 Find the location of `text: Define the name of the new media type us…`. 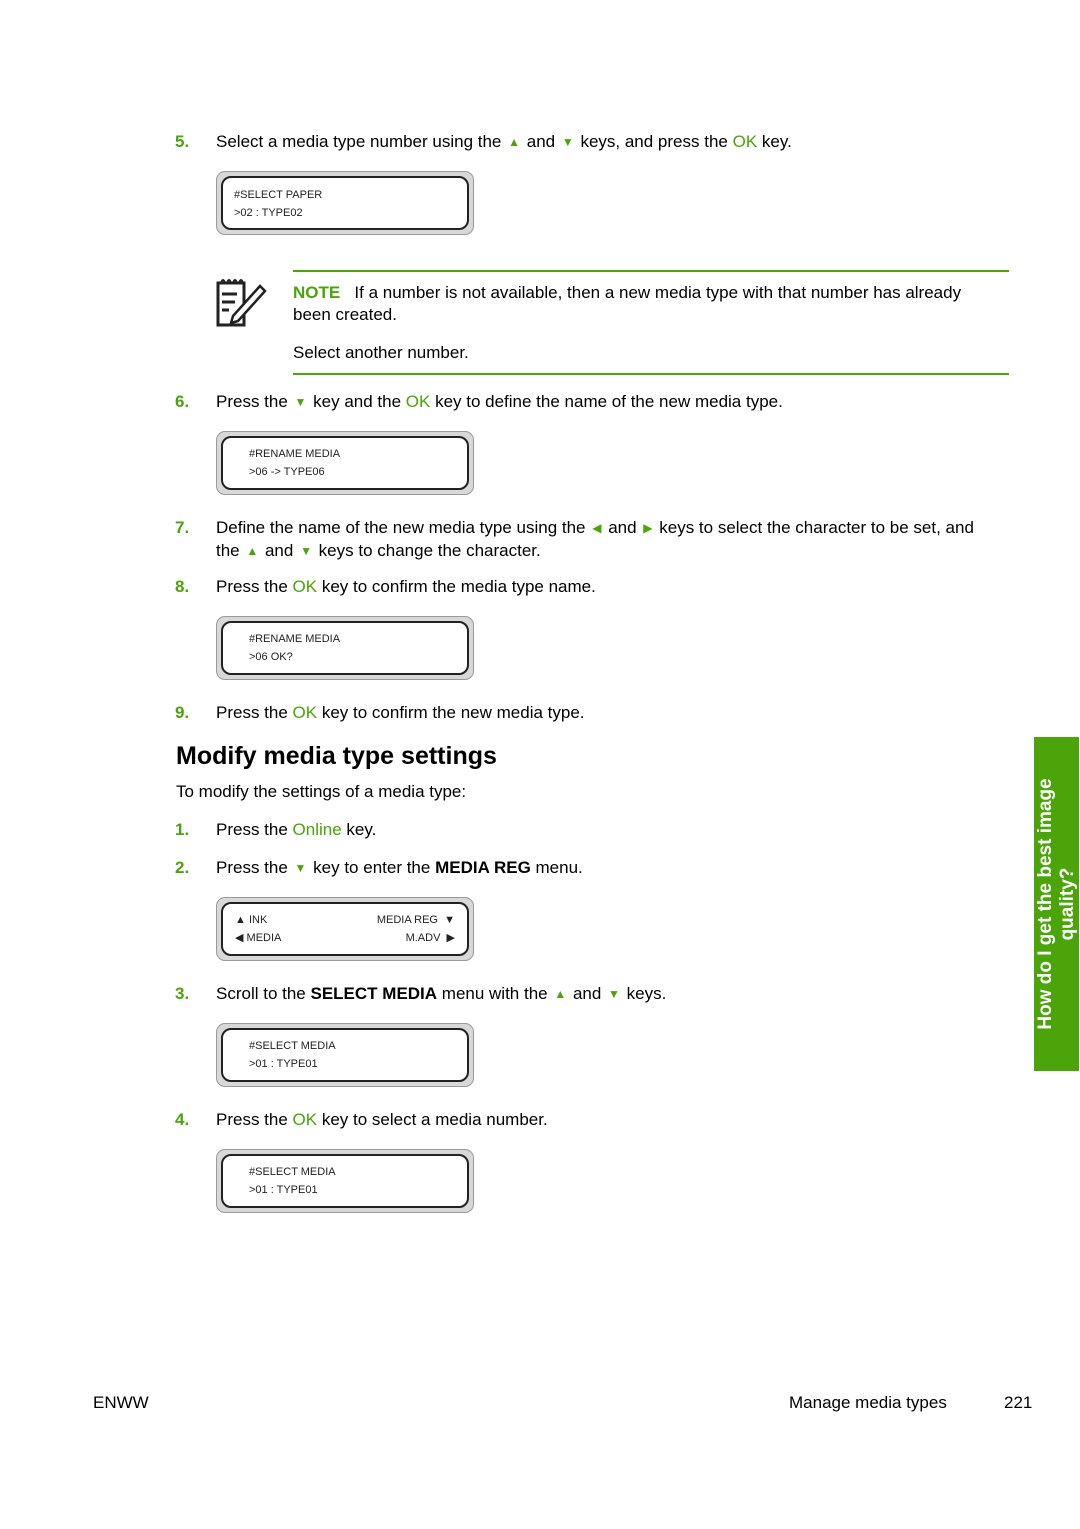

text: Define the name of the new media type us… is located at coordinates (403, 527).